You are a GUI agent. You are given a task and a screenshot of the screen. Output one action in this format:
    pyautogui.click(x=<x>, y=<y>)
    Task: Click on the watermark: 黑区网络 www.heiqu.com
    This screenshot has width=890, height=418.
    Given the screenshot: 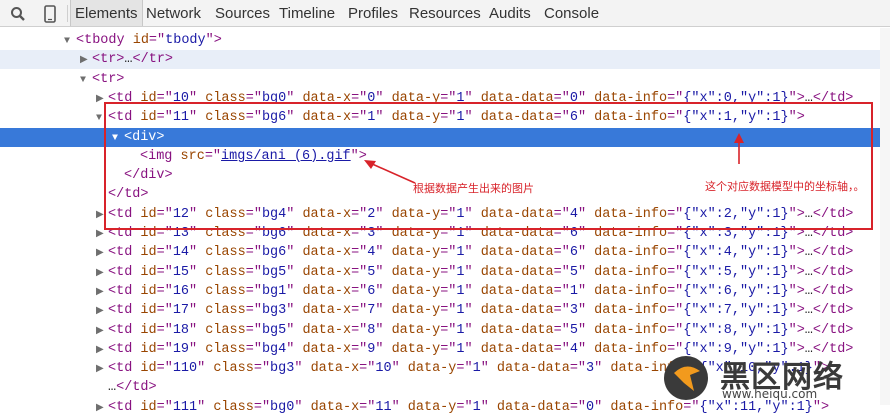 What is the action you would take?
    pyautogui.click(x=775, y=377)
    